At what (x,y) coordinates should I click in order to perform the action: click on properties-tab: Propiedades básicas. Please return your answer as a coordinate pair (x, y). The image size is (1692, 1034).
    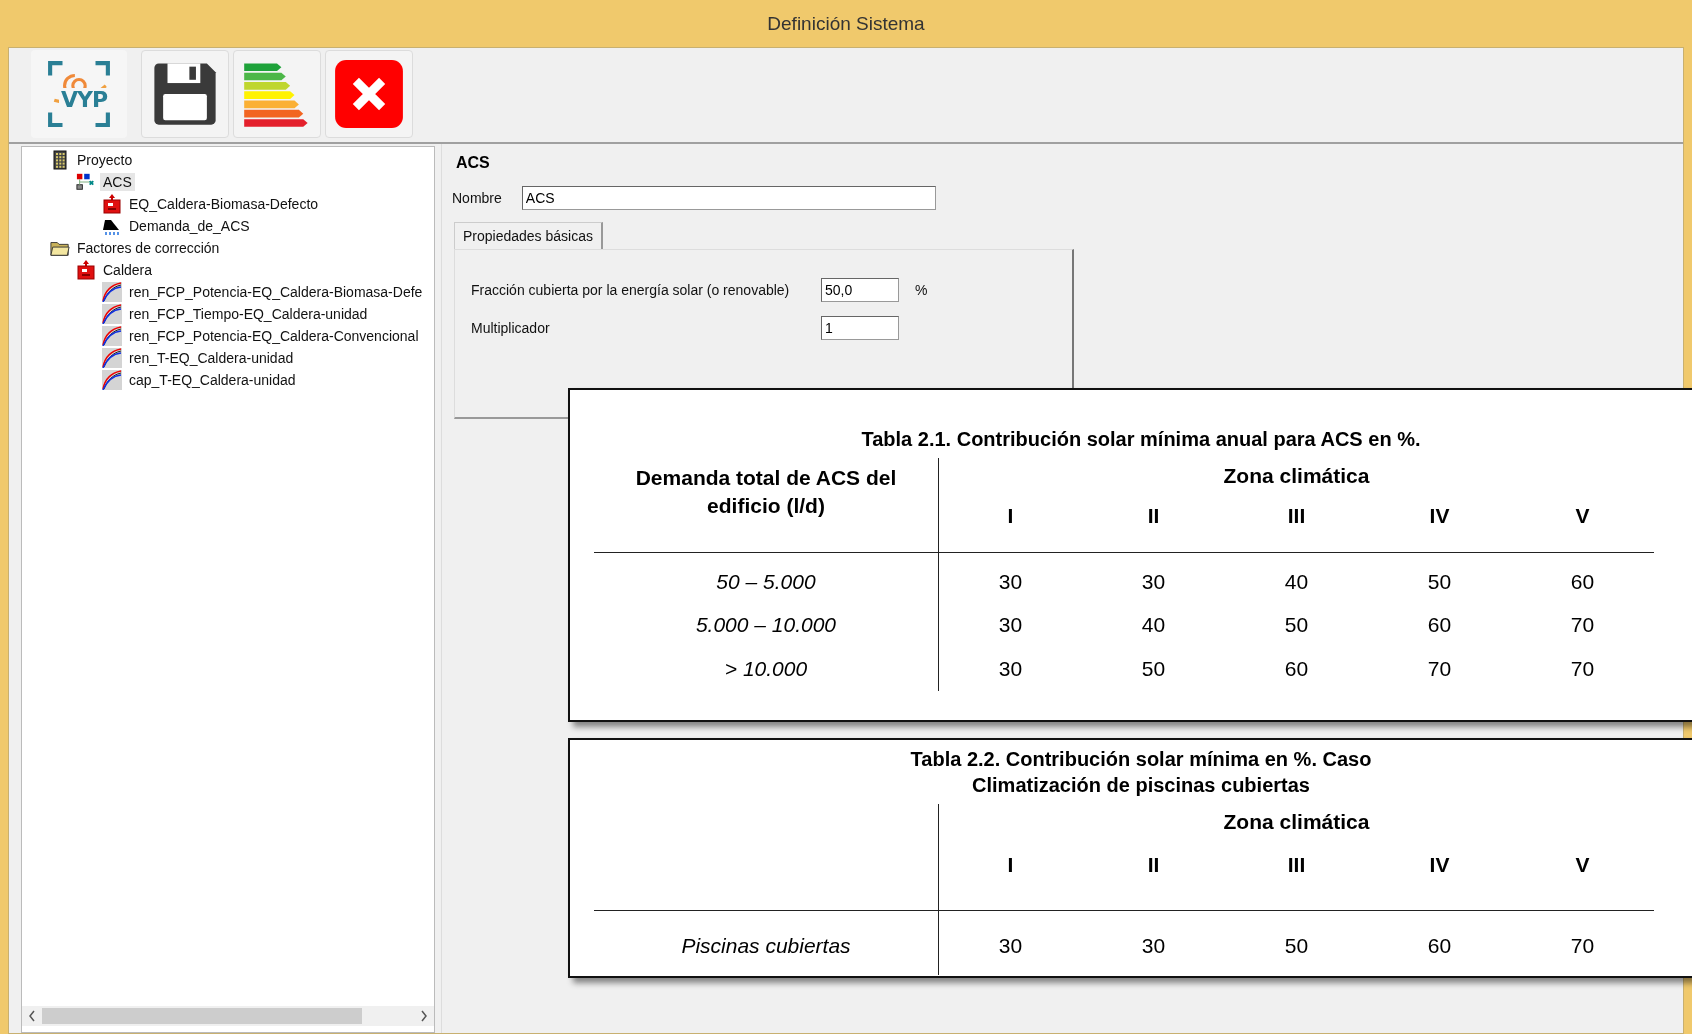
    Looking at the image, I should click on (528, 235).